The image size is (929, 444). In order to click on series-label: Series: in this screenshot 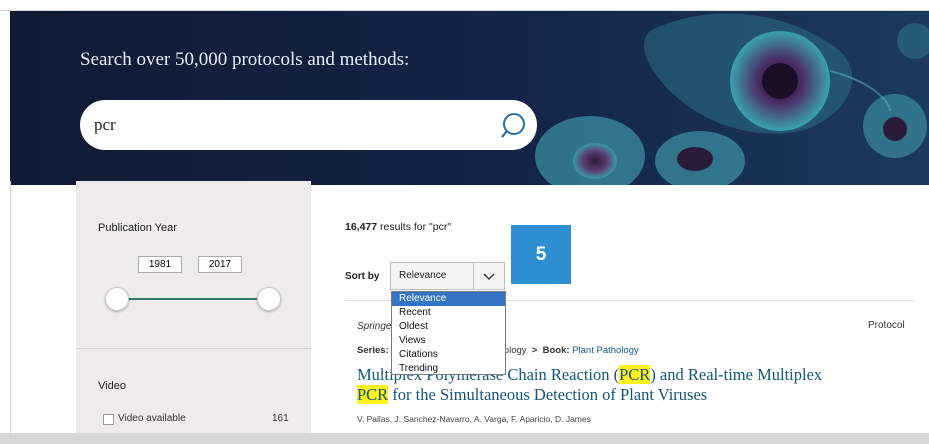, I will do `click(373, 350)`.